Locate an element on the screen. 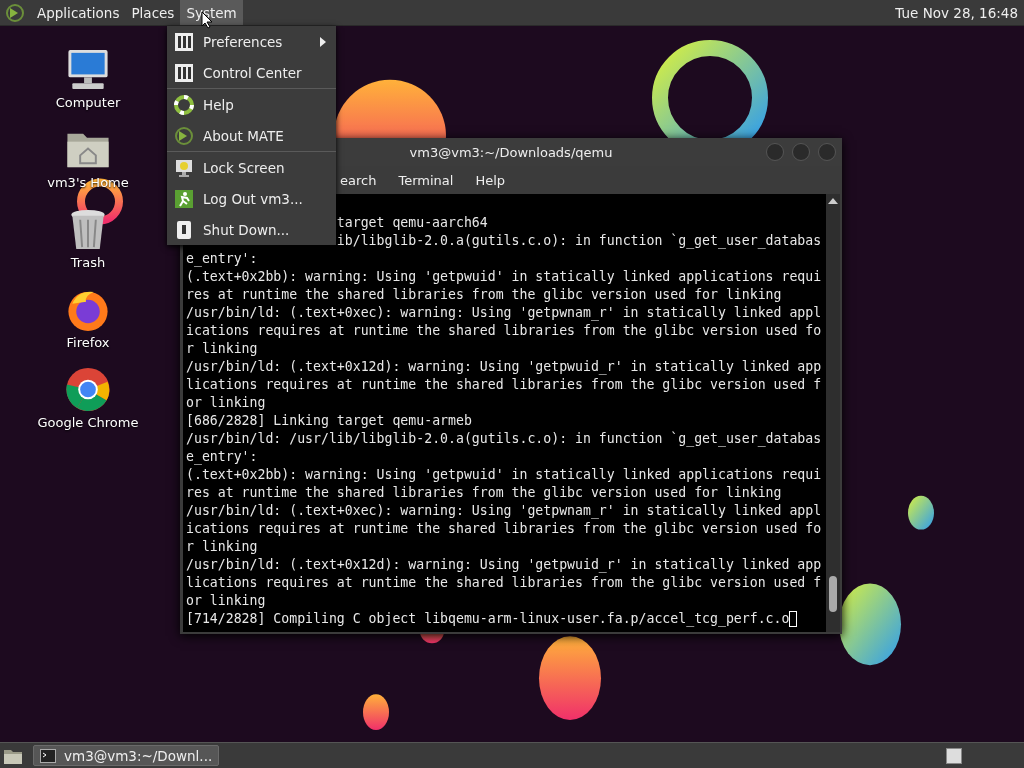 This screenshot has height=768, width=1024. menu-item: Control Center is located at coordinates (251, 72).